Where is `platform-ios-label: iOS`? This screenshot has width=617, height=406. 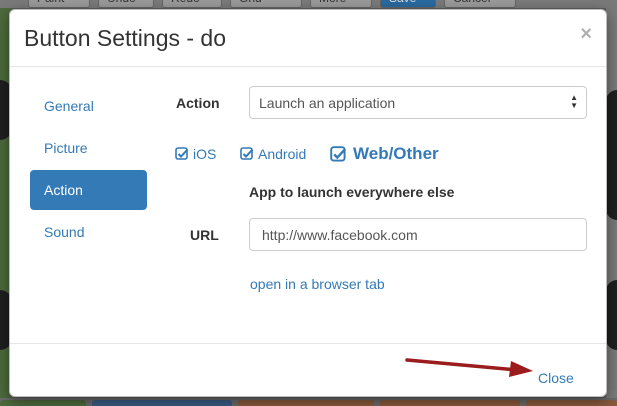 platform-ios-label: iOS is located at coordinates (205, 154).